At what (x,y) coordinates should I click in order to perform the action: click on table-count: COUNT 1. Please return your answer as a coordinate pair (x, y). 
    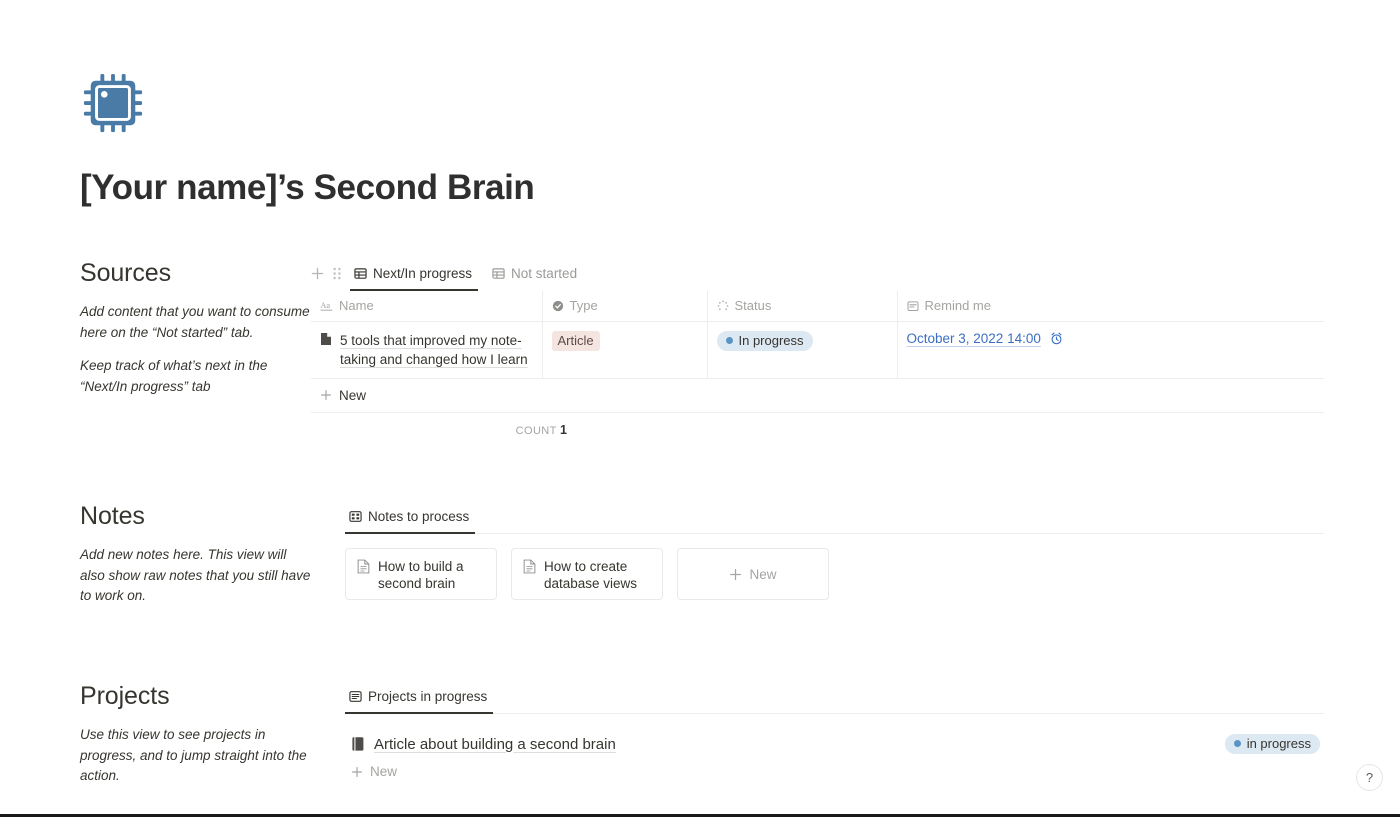
    Looking at the image, I should click on (439, 425).